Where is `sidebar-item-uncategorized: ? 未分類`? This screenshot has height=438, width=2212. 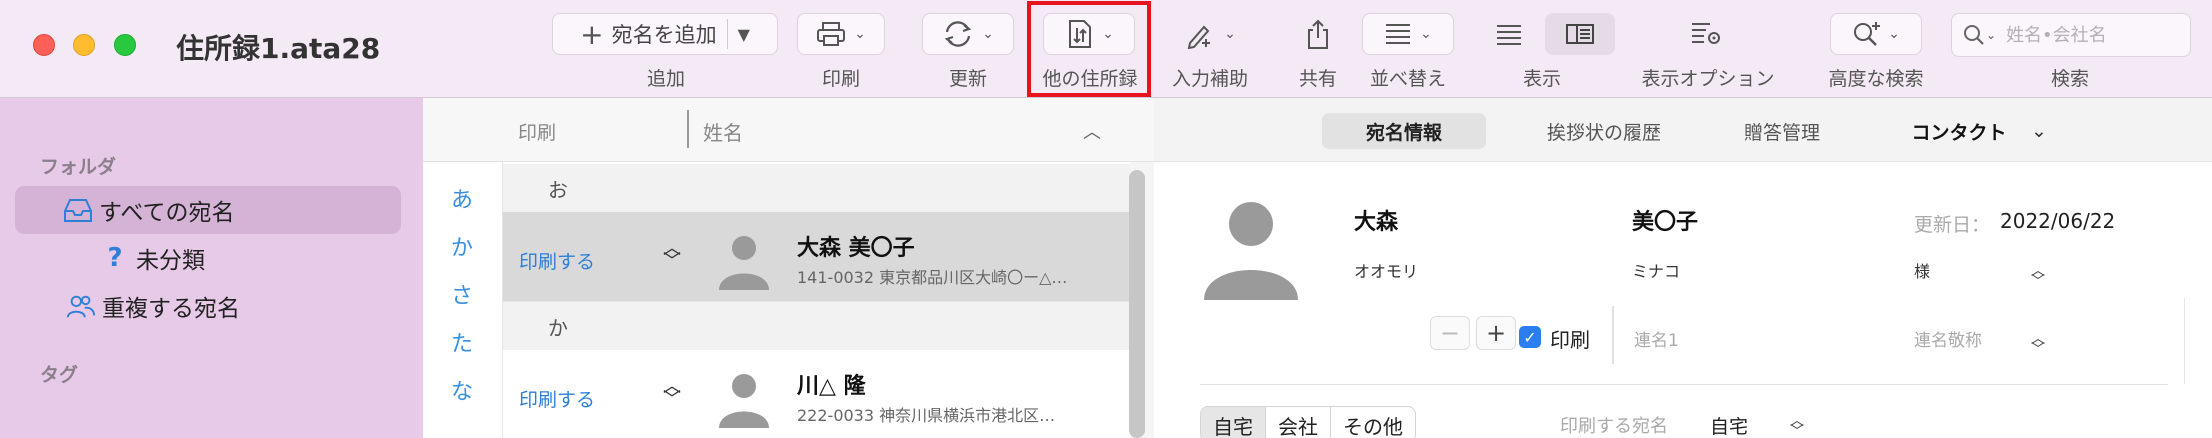 sidebar-item-uncategorized: ? 未分類 is located at coordinates (152, 258).